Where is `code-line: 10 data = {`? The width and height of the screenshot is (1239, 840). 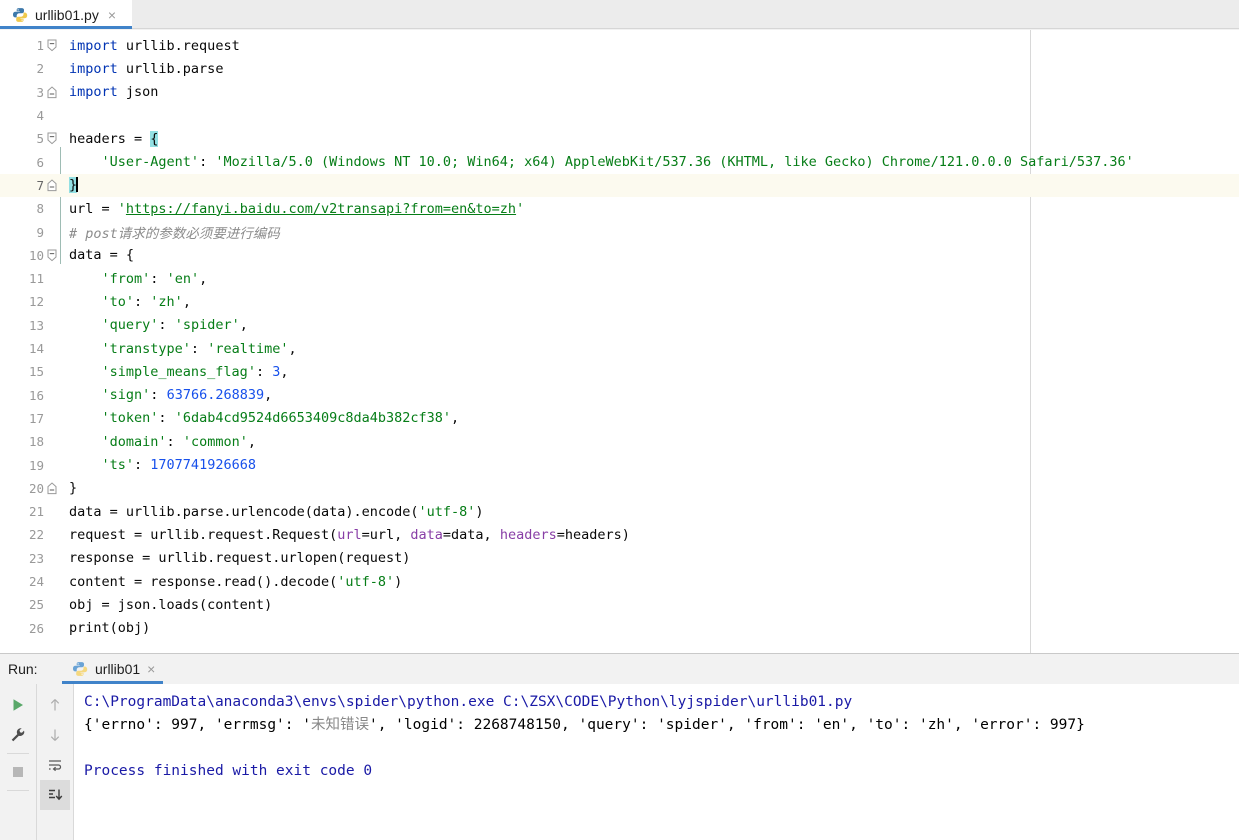
code-line: 10 data = { is located at coordinates (619, 255).